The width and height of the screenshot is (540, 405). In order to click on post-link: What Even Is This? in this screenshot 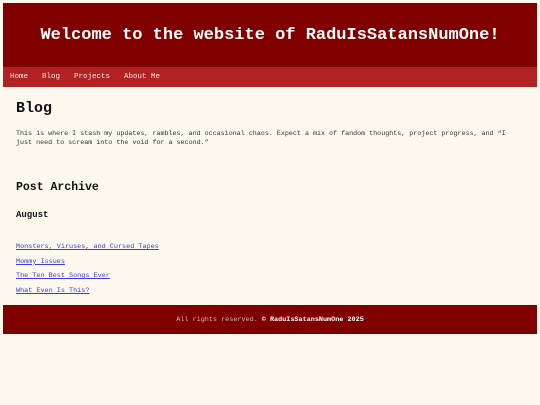, I will do `click(52, 291)`.